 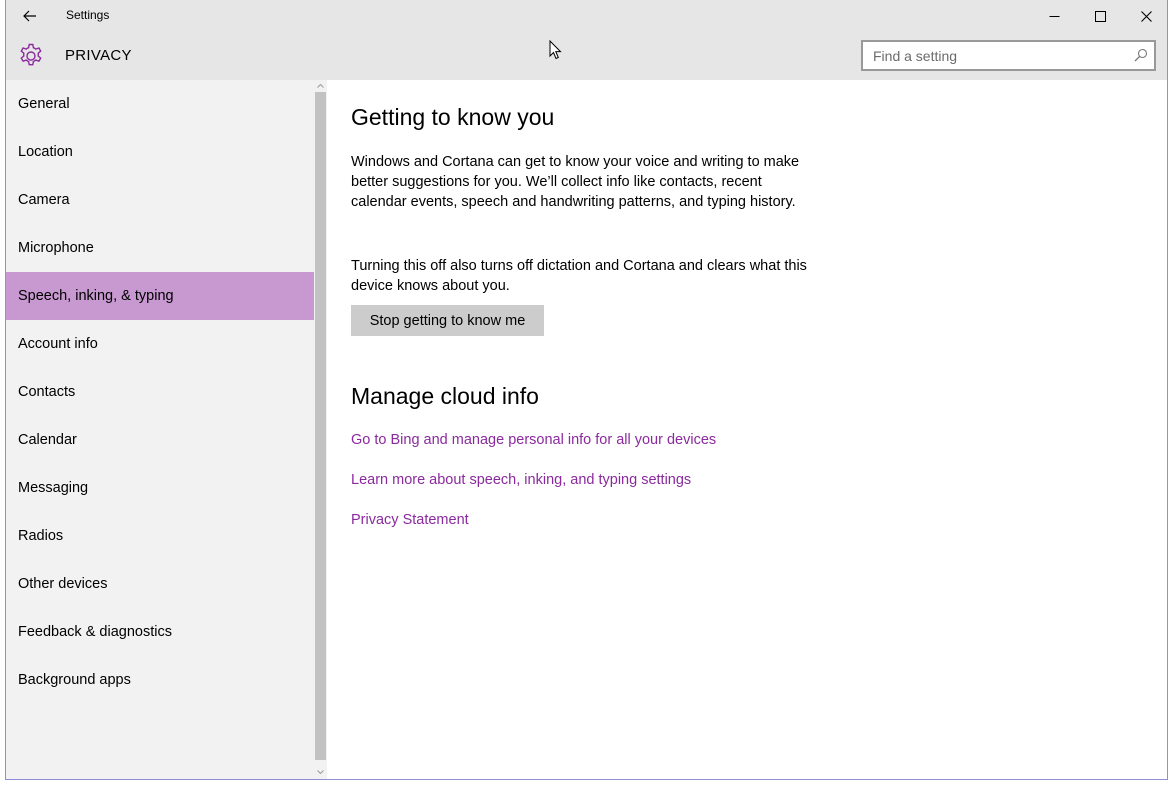 I want to click on scroll-up-button, so click(x=320, y=86).